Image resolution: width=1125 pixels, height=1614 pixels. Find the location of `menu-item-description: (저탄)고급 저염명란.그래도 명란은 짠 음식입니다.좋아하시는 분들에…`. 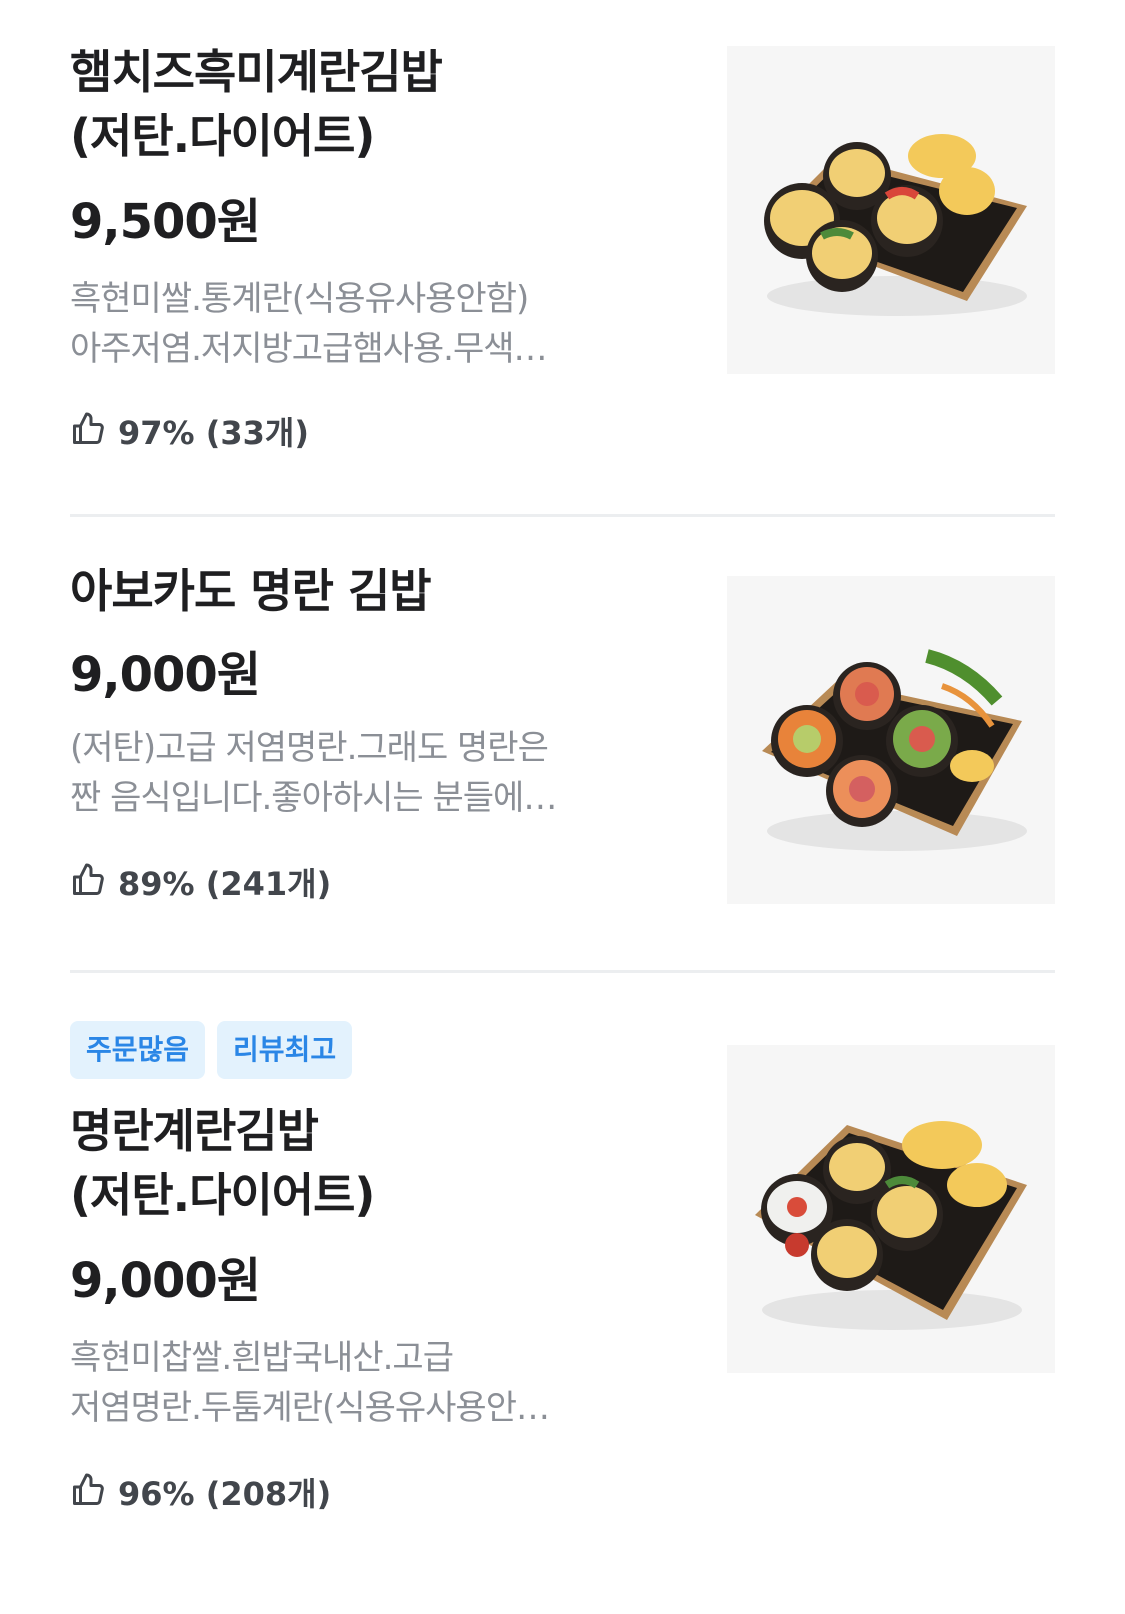

menu-item-description: (저탄)고급 저염명란.그래도 명란은 짠 음식입니다.좋아하시는 분들에… is located at coordinates (350, 773).